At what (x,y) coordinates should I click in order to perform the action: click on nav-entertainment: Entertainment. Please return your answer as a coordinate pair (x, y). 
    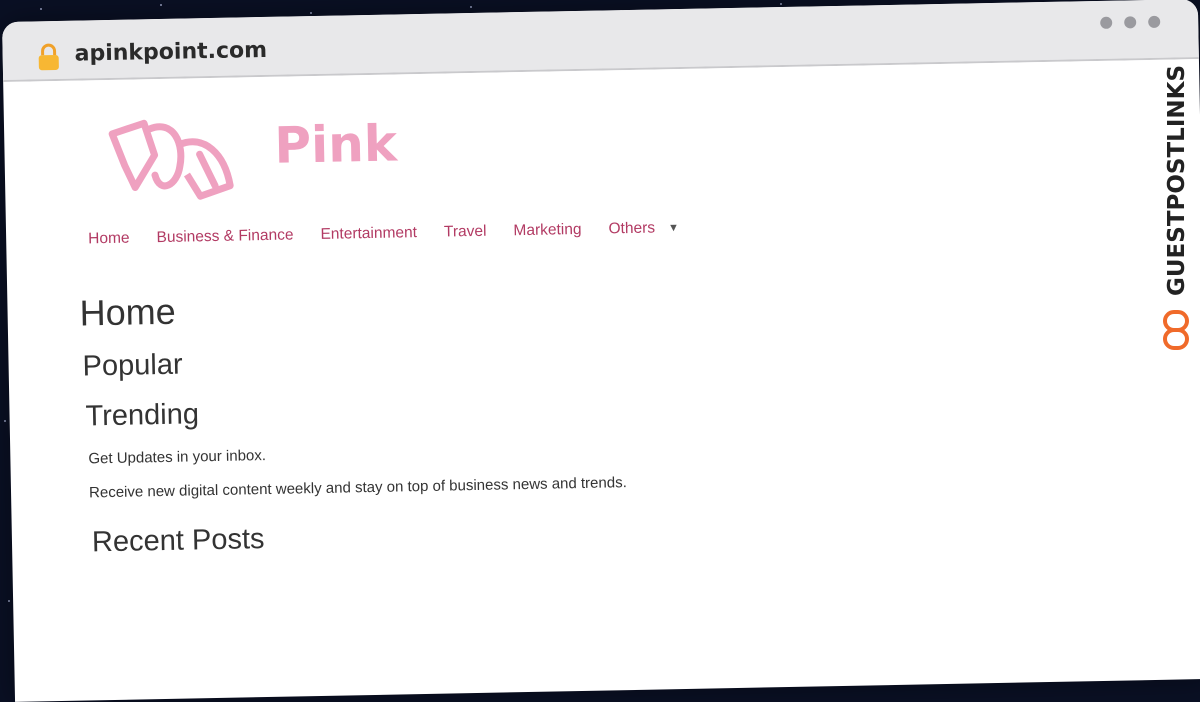
    Looking at the image, I should click on (368, 234).